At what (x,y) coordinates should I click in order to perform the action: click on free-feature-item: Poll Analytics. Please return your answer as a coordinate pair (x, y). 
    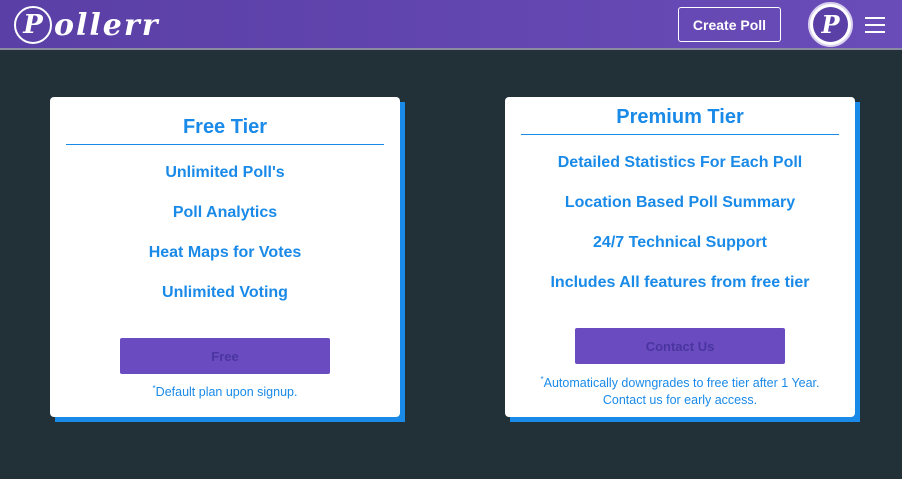
    Looking at the image, I should click on (225, 212).